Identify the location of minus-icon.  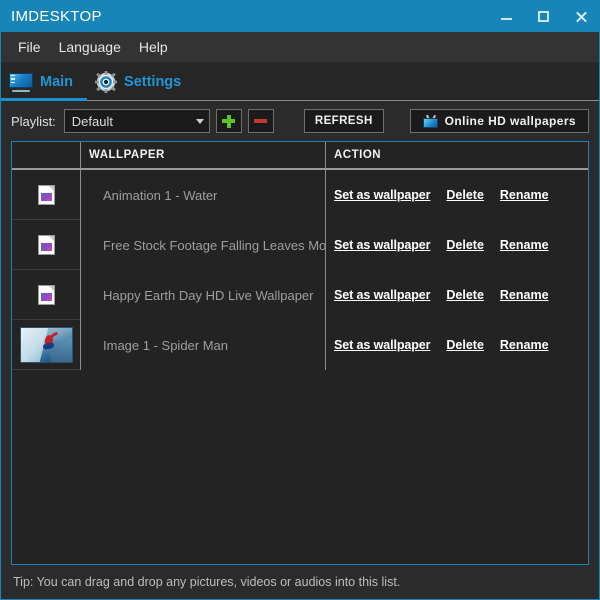
(261, 121).